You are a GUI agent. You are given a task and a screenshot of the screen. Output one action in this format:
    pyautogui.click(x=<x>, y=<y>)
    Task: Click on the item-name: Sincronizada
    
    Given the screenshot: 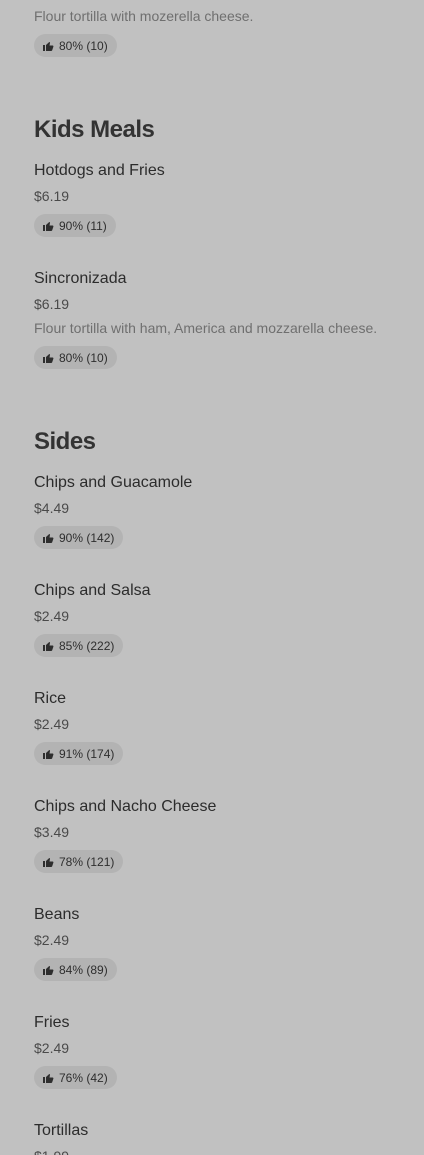 What is the action you would take?
    pyautogui.click(x=80, y=278)
    